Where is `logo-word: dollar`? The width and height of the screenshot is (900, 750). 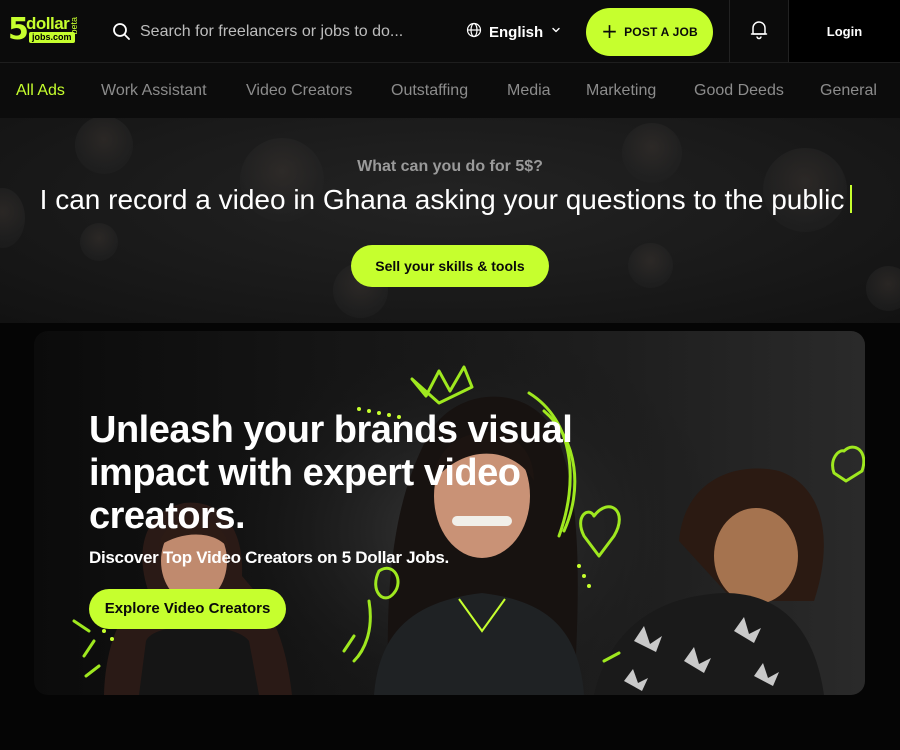 logo-word: dollar is located at coordinates (48, 23).